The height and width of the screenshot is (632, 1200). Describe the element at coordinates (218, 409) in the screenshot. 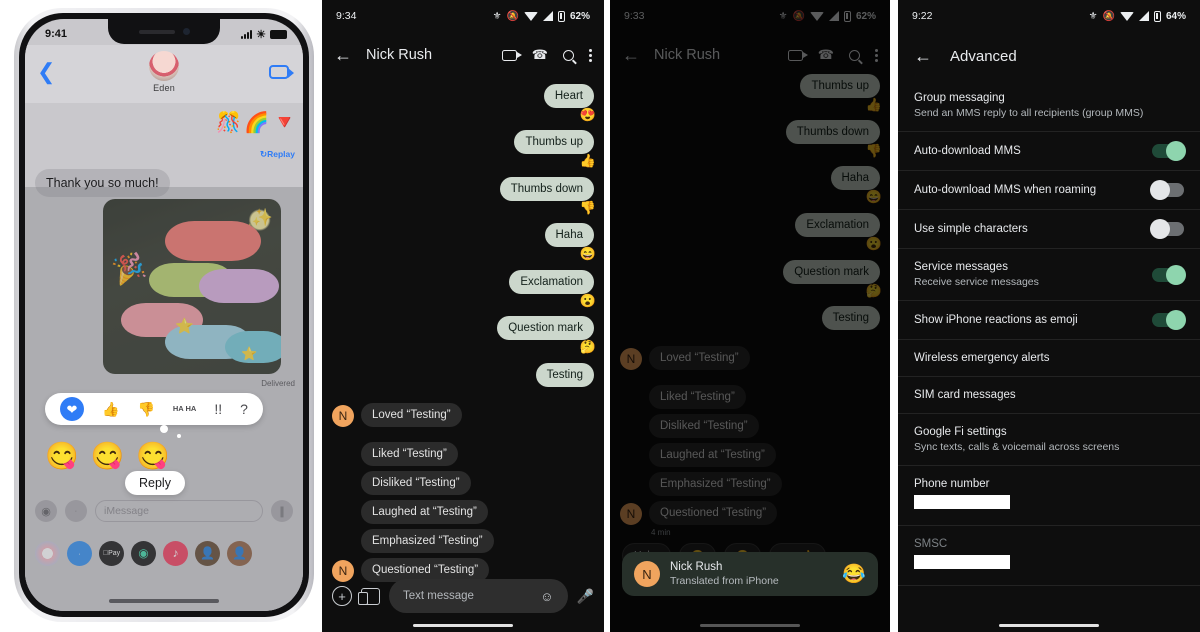

I see `tapback-exclamation-label: !!` at that location.